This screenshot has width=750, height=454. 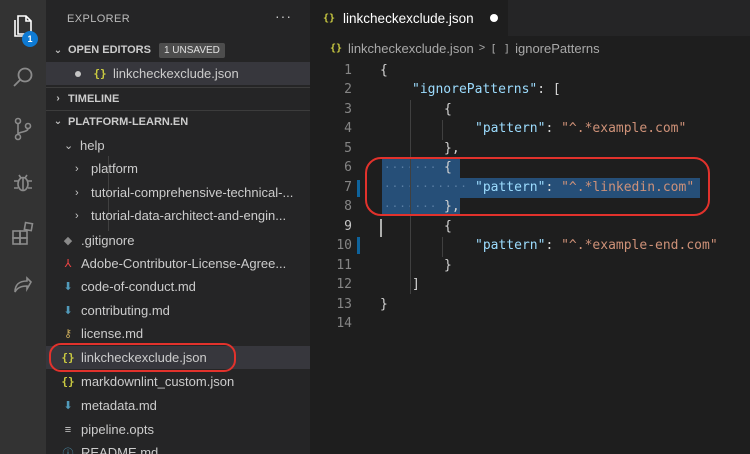 What do you see at coordinates (348, 71) in the screenshot?
I see `line-number: 1` at bounding box center [348, 71].